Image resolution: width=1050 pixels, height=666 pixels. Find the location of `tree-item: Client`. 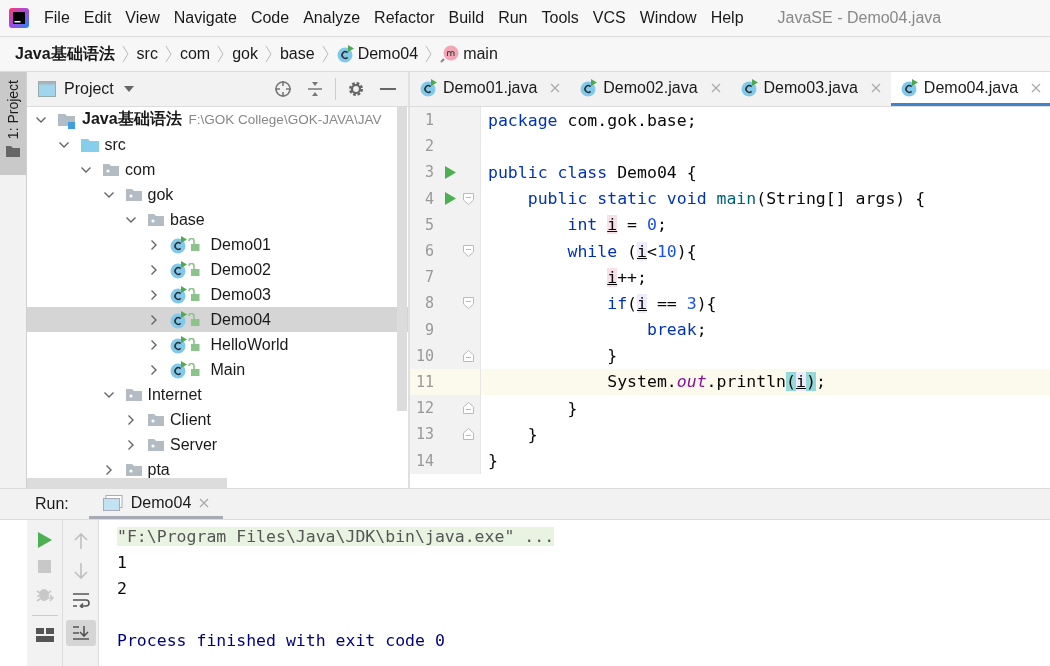

tree-item: Client is located at coordinates (217, 419).